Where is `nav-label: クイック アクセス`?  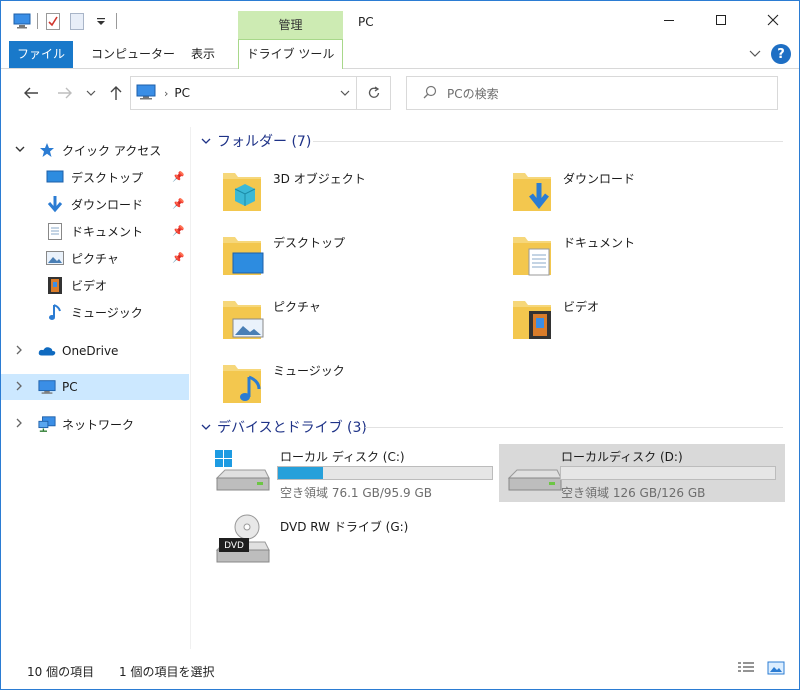
nav-label: クイック アクセス is located at coordinates (112, 150).